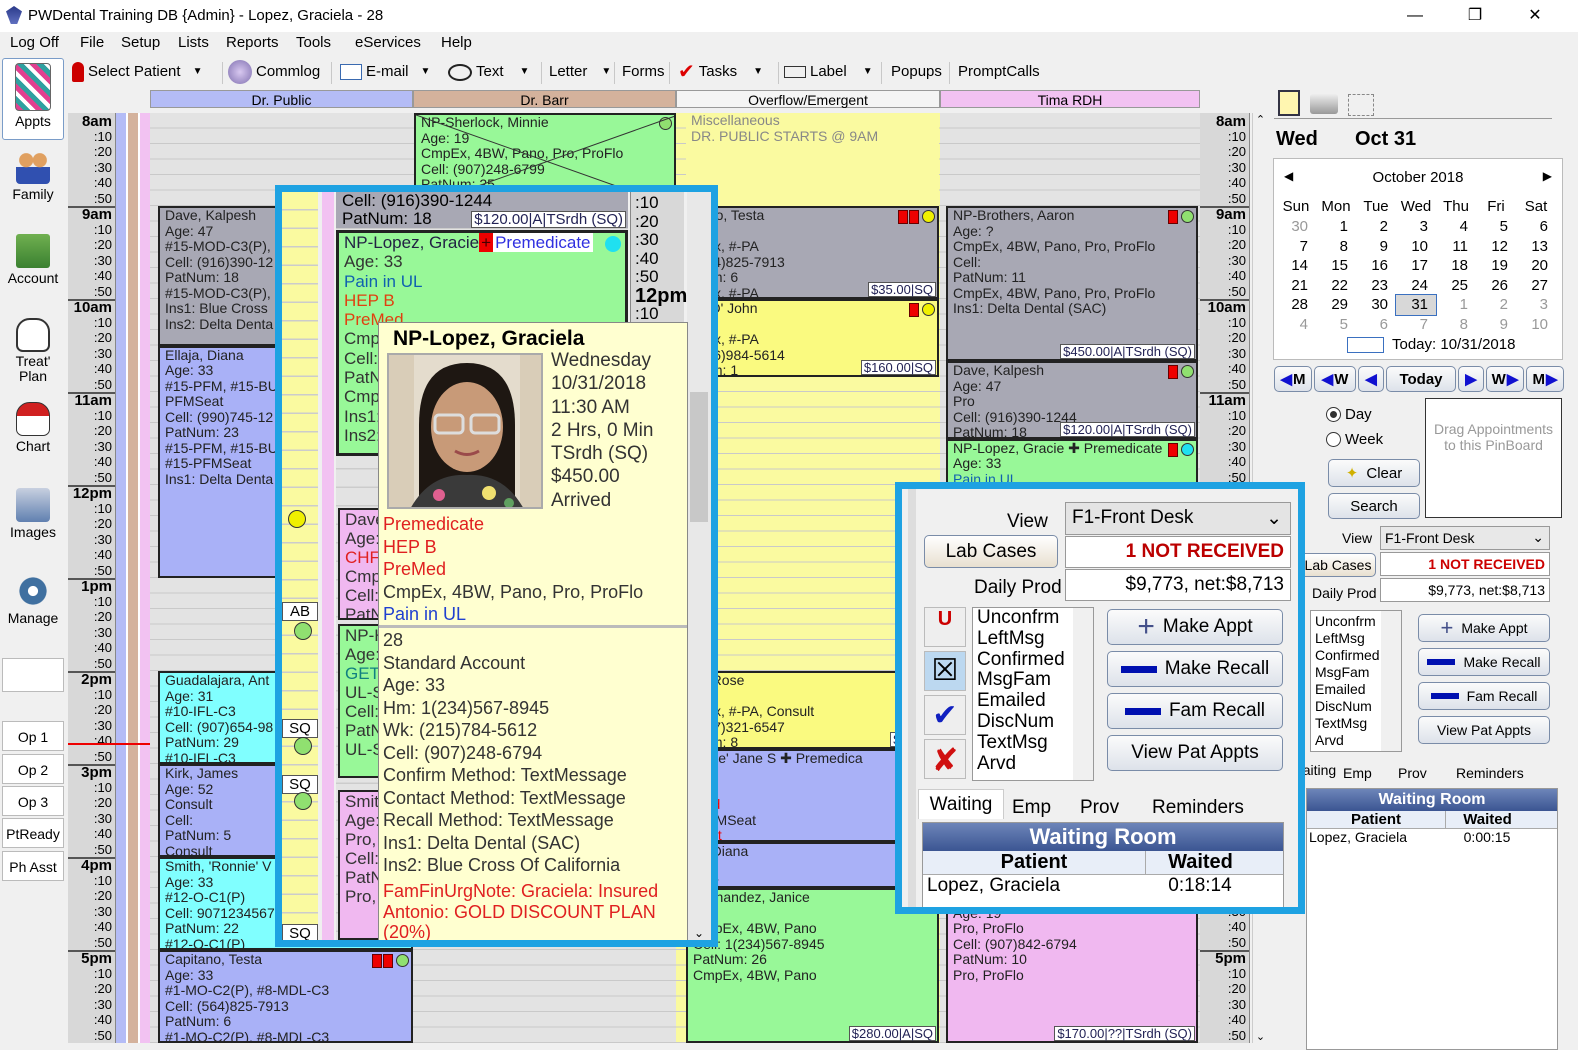 The width and height of the screenshot is (1578, 1050). Describe the element at coordinates (1471, 379) in the screenshot. I see `next-day-button: ▶` at that location.